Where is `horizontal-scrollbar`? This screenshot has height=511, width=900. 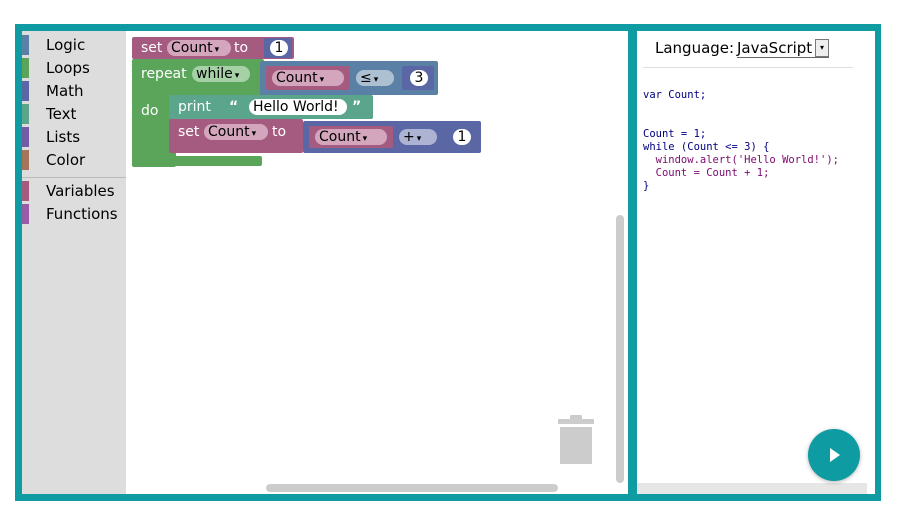 horizontal-scrollbar is located at coordinates (412, 488).